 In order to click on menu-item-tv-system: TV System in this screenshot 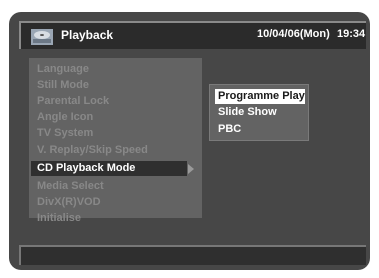, I will do `click(65, 133)`.